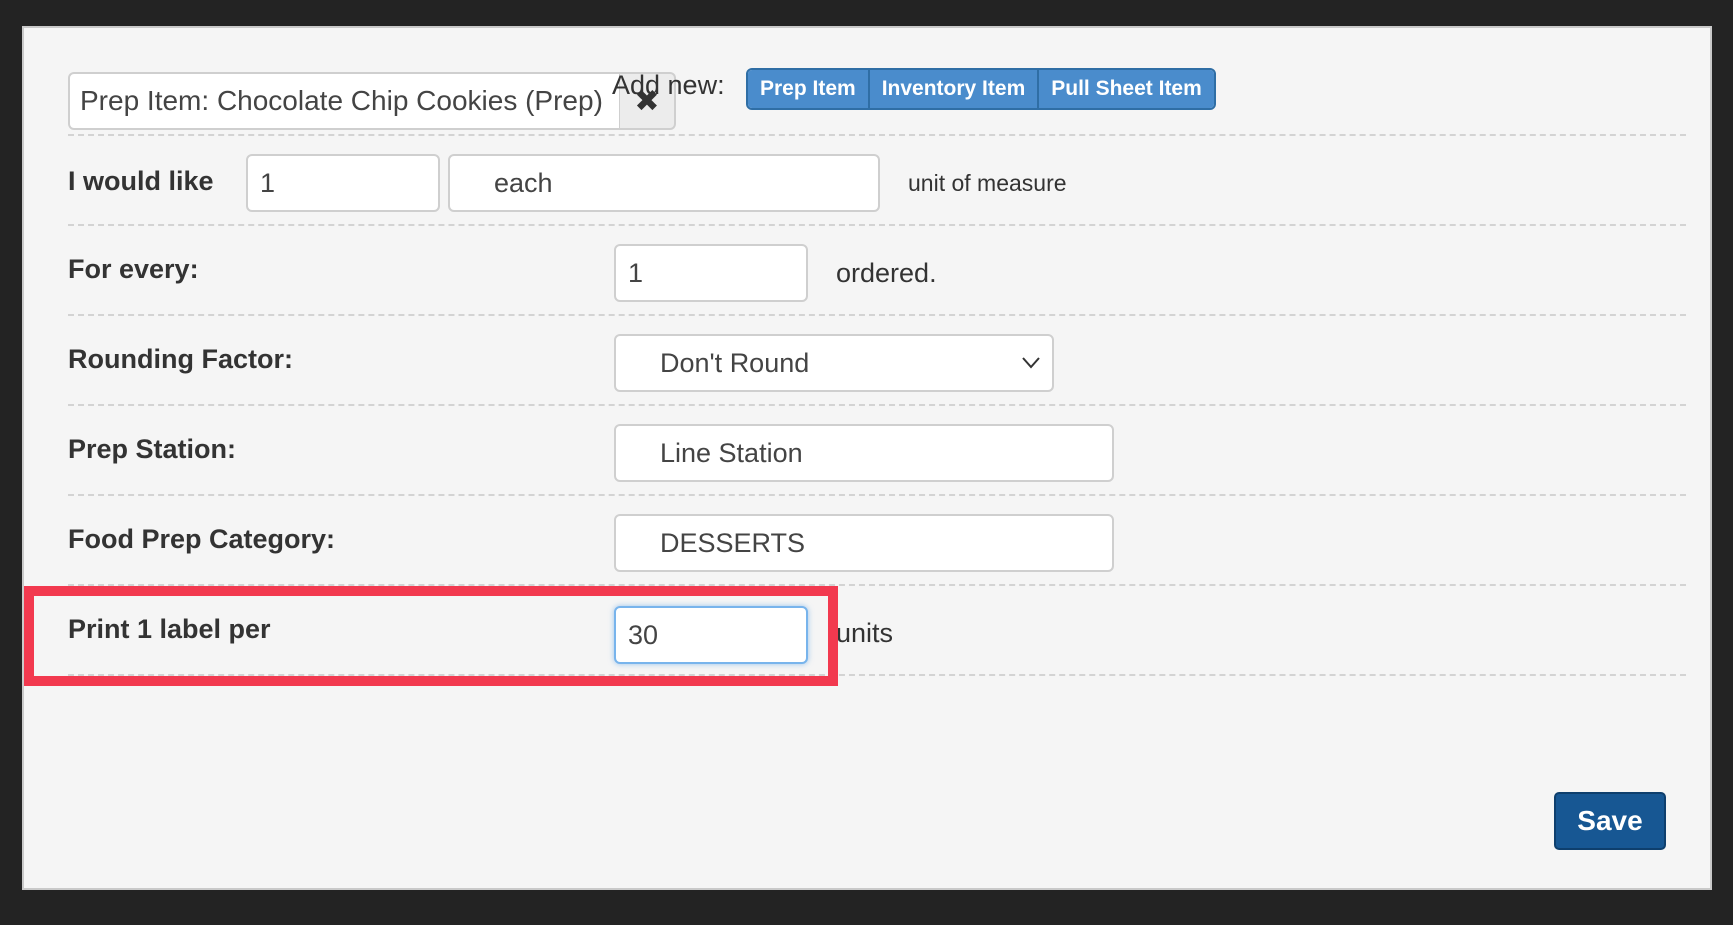 The width and height of the screenshot is (1733, 925). Describe the element at coordinates (152, 449) in the screenshot. I see `prep-station-label: Prep Station:` at that location.